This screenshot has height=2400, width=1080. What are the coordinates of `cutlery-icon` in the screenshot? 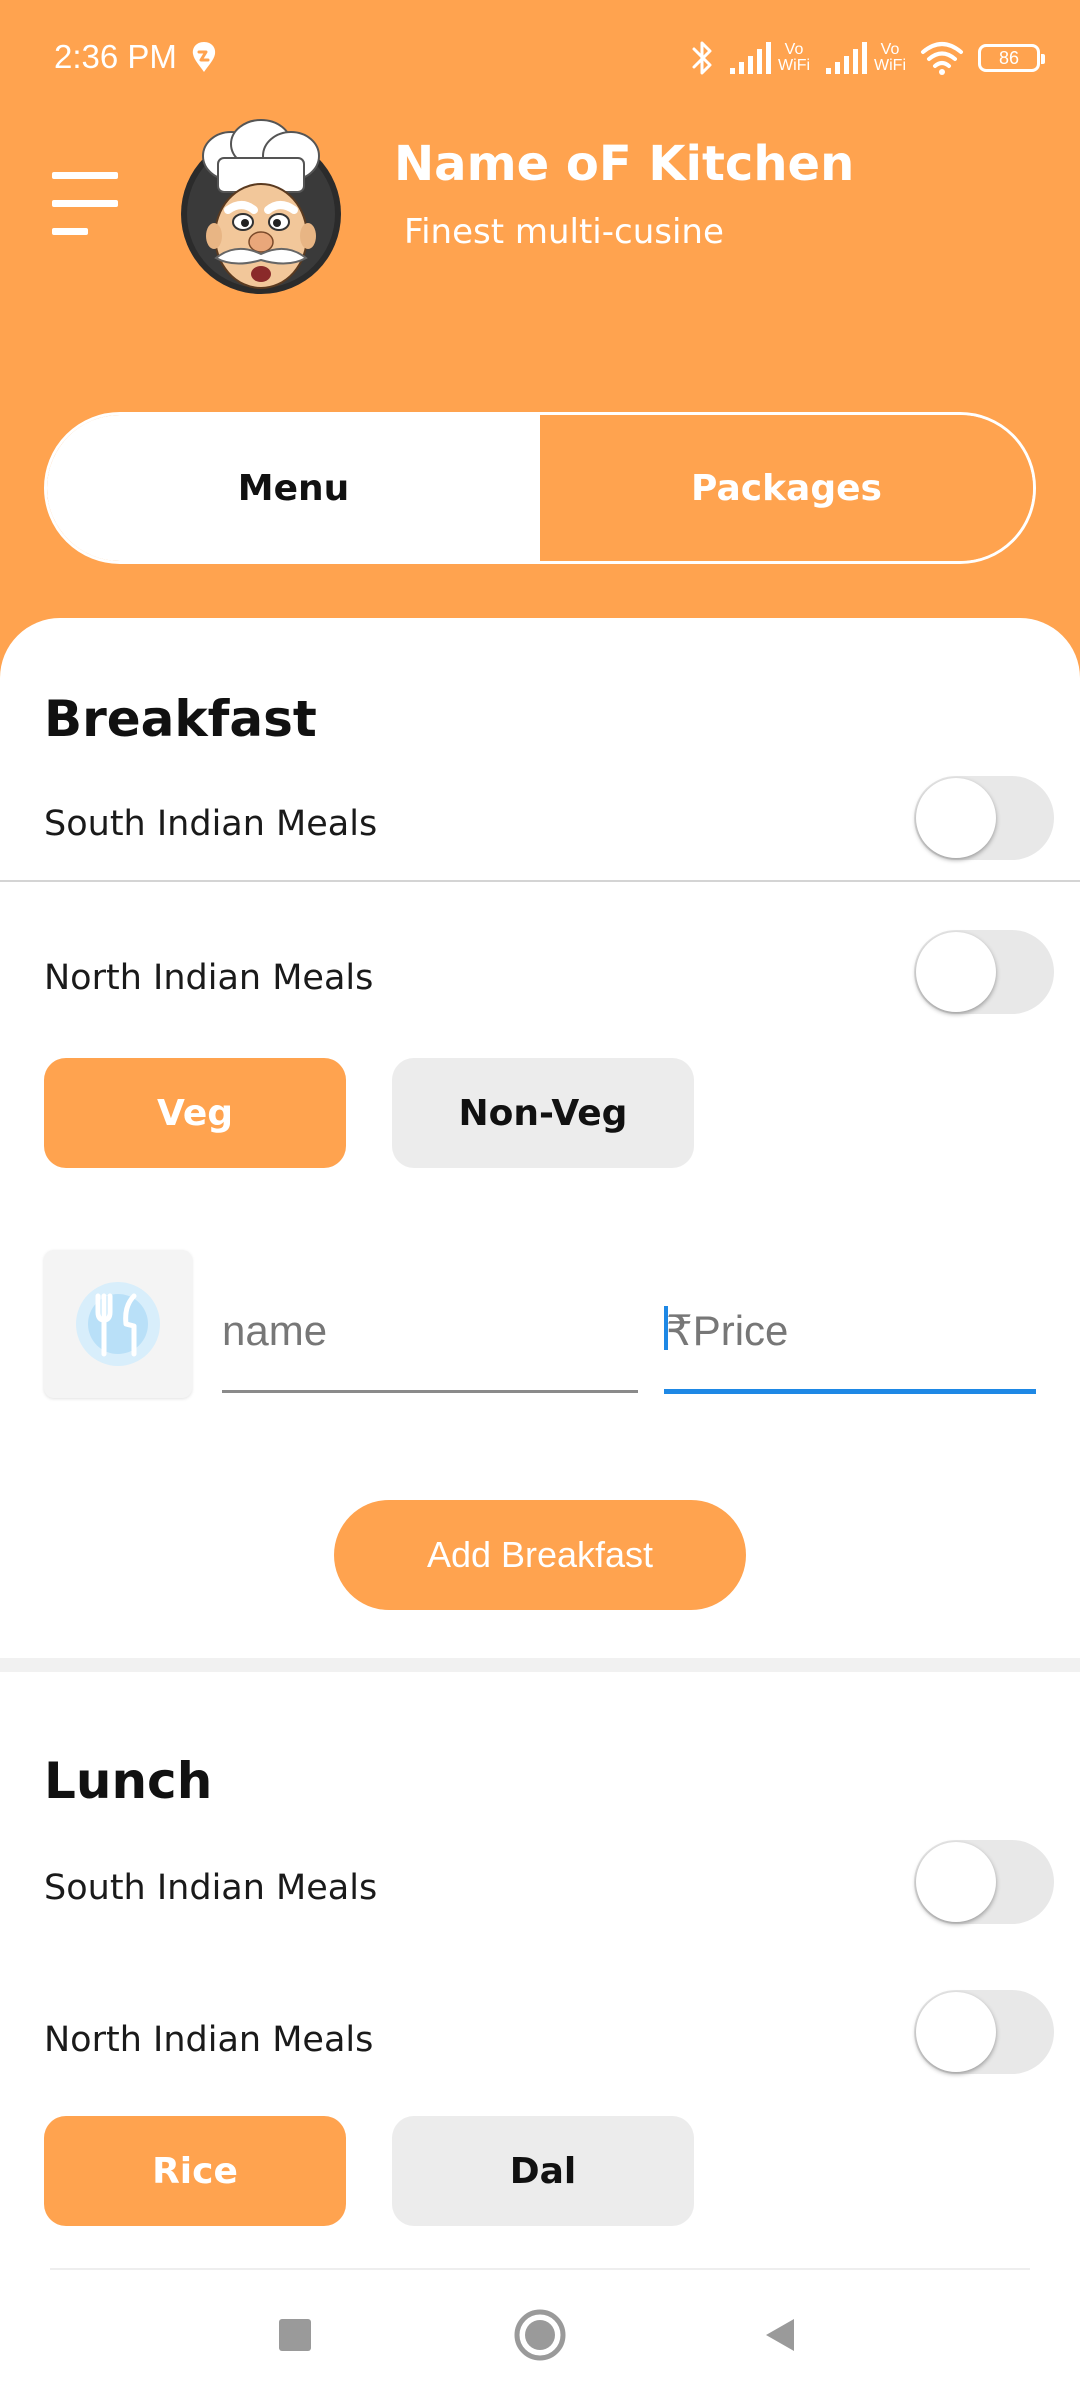 It's located at (118, 1324).